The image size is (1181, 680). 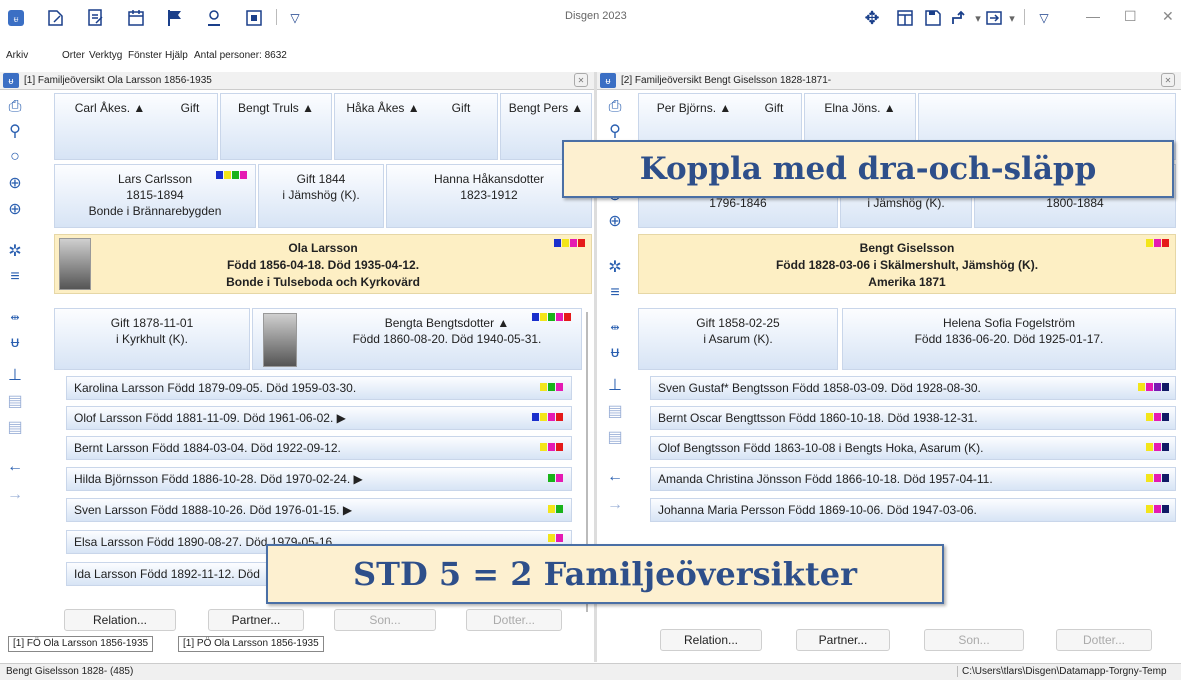 I want to click on tab-po: [1] PÖ Ola Larsson 1856-1935, so click(x=251, y=644).